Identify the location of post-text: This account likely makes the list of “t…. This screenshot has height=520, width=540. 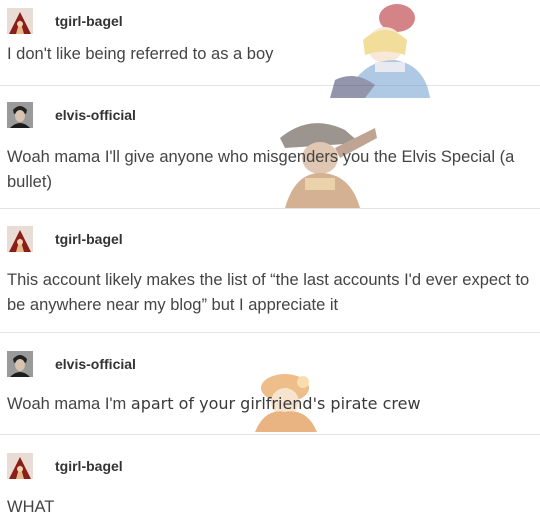
(268, 292).